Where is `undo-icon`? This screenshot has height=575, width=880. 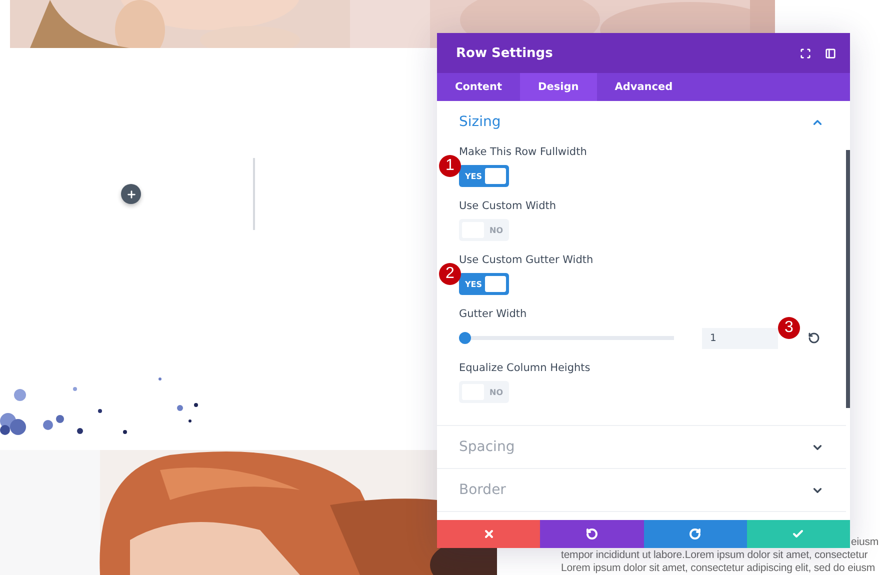 undo-icon is located at coordinates (592, 534).